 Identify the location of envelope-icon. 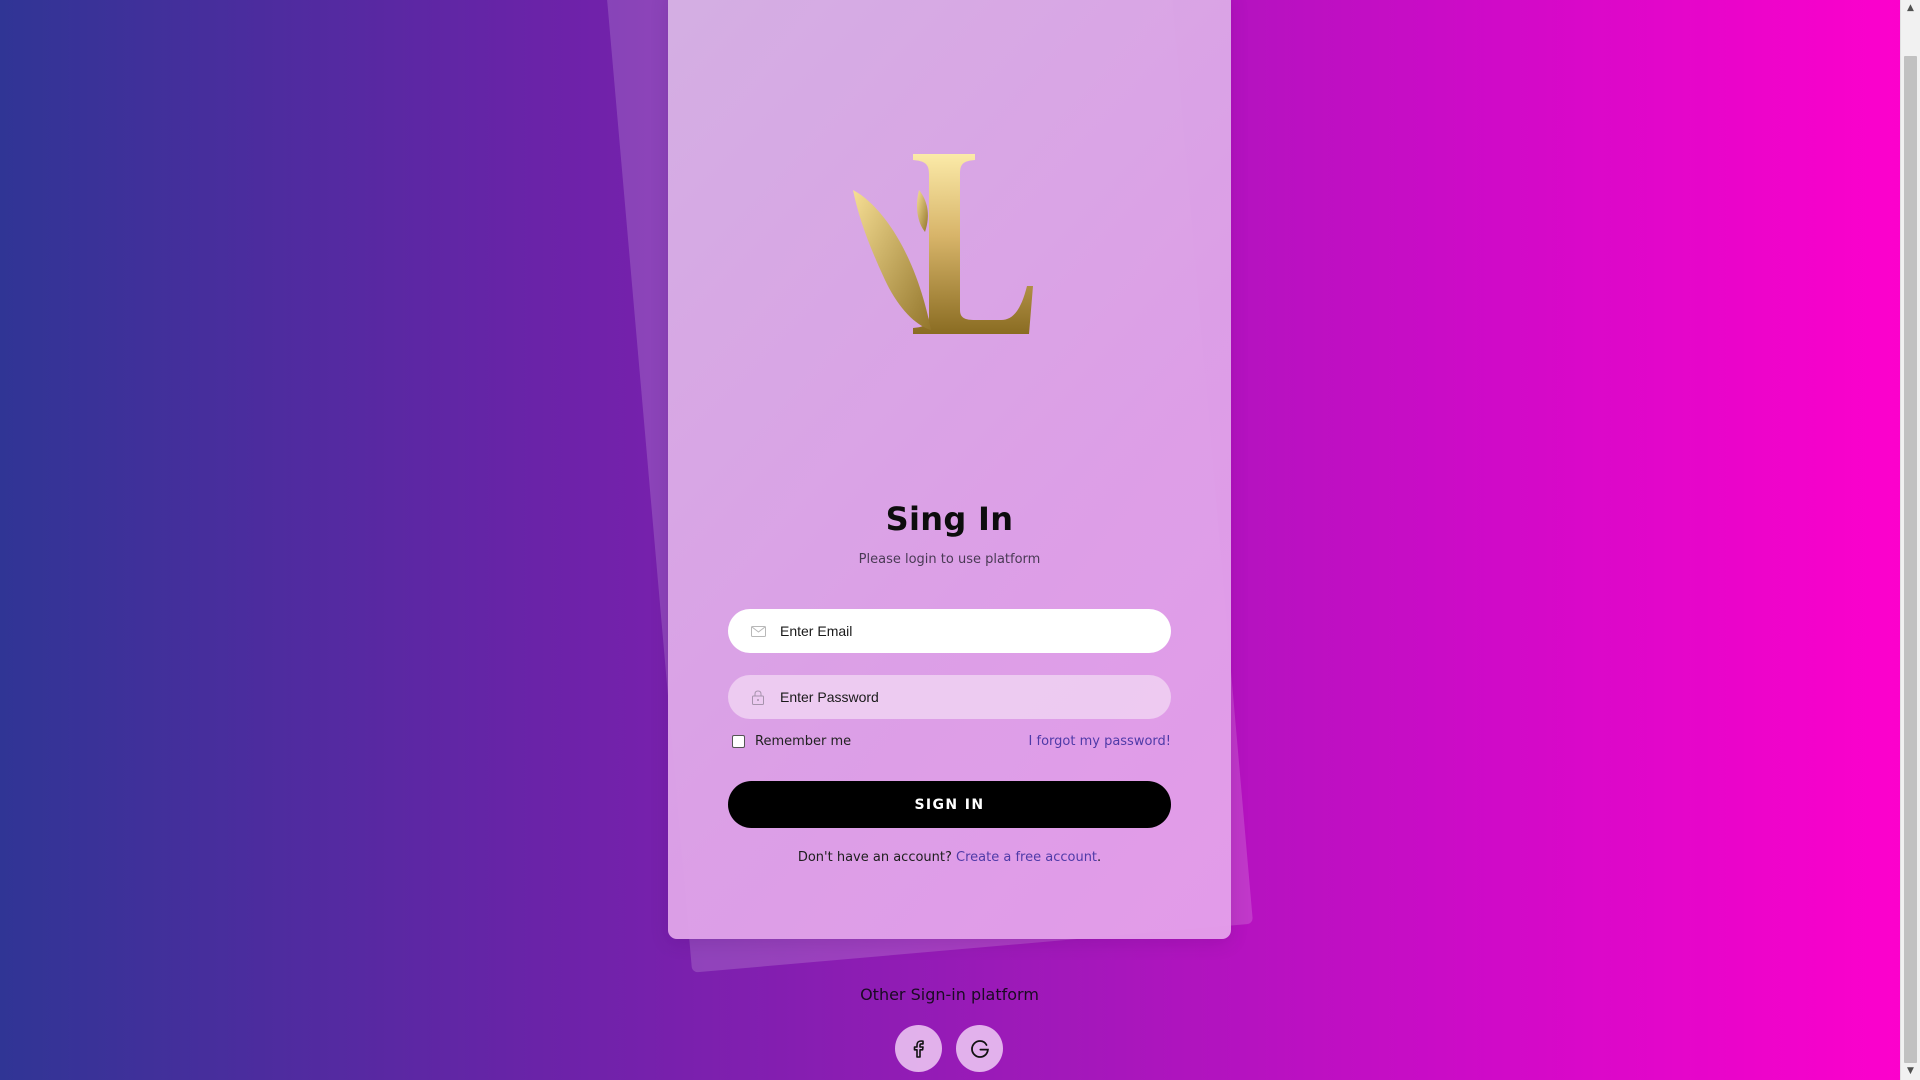
(758, 631).